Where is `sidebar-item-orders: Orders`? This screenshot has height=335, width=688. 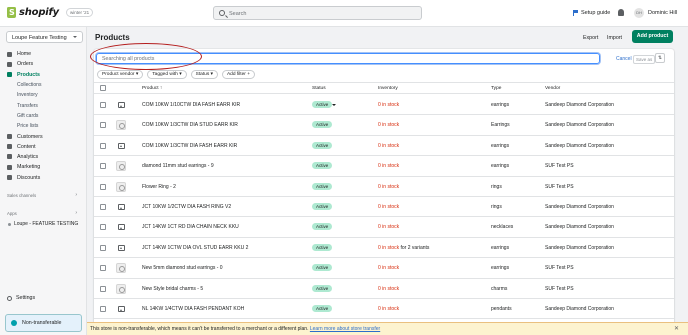 sidebar-item-orders: Orders is located at coordinates (43, 64).